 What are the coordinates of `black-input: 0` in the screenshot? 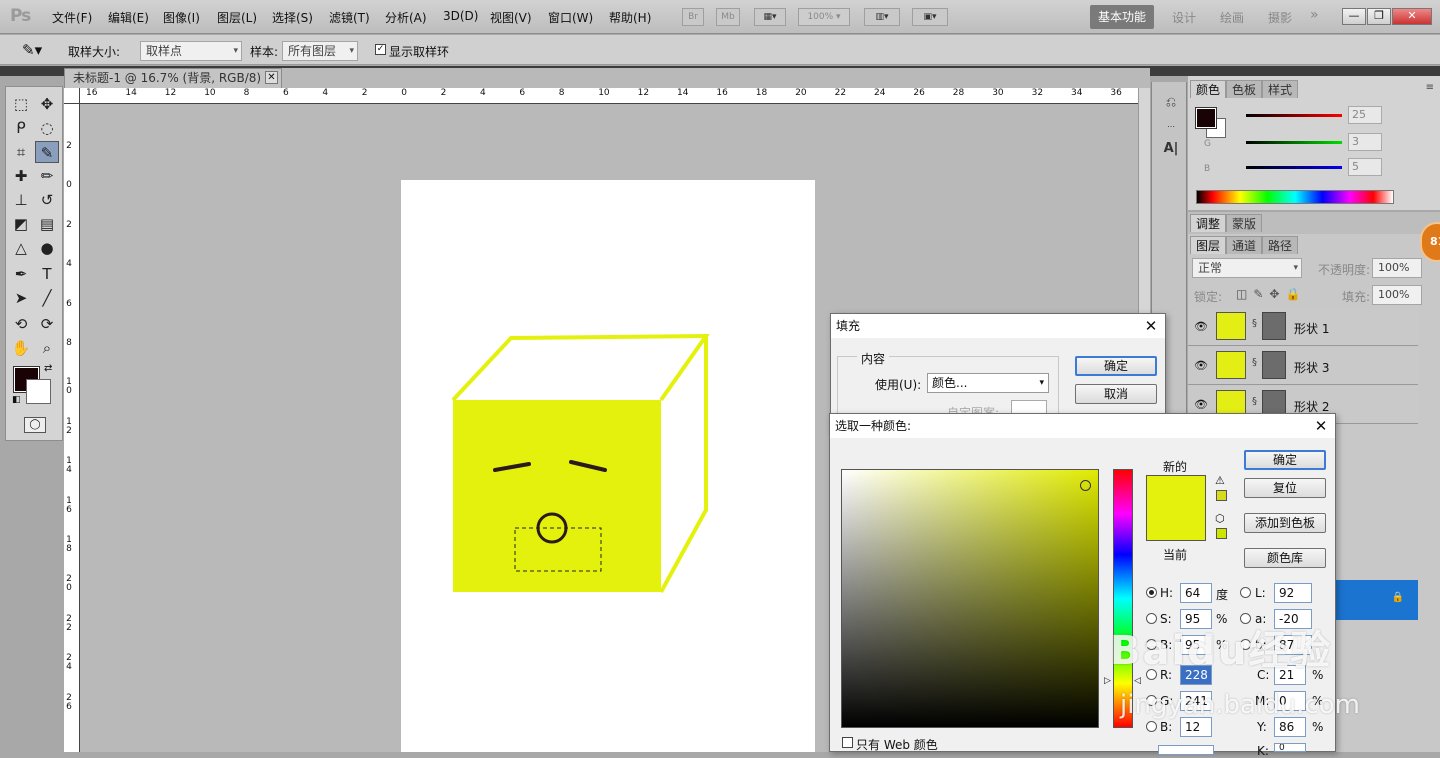 It's located at (1290, 747).